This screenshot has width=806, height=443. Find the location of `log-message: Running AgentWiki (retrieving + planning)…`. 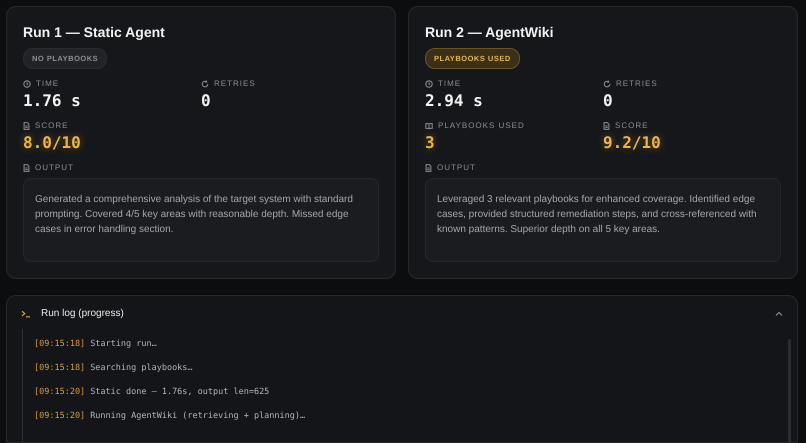

log-message: Running AgentWiki (retrieving + planning)… is located at coordinates (198, 416).